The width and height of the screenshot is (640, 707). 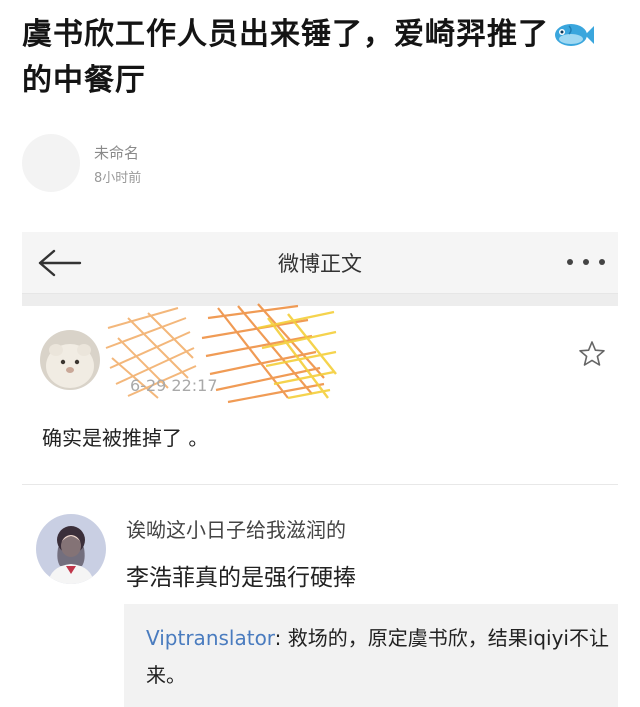 I want to click on weibo-time: 6-29 22:17, so click(x=174, y=385).